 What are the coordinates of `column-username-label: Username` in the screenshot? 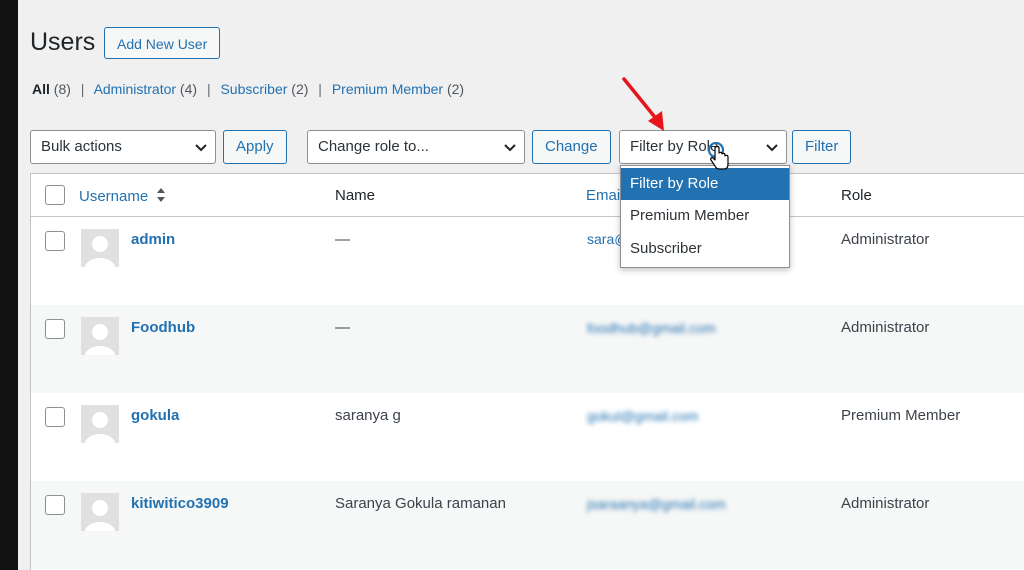 It's located at (114, 196).